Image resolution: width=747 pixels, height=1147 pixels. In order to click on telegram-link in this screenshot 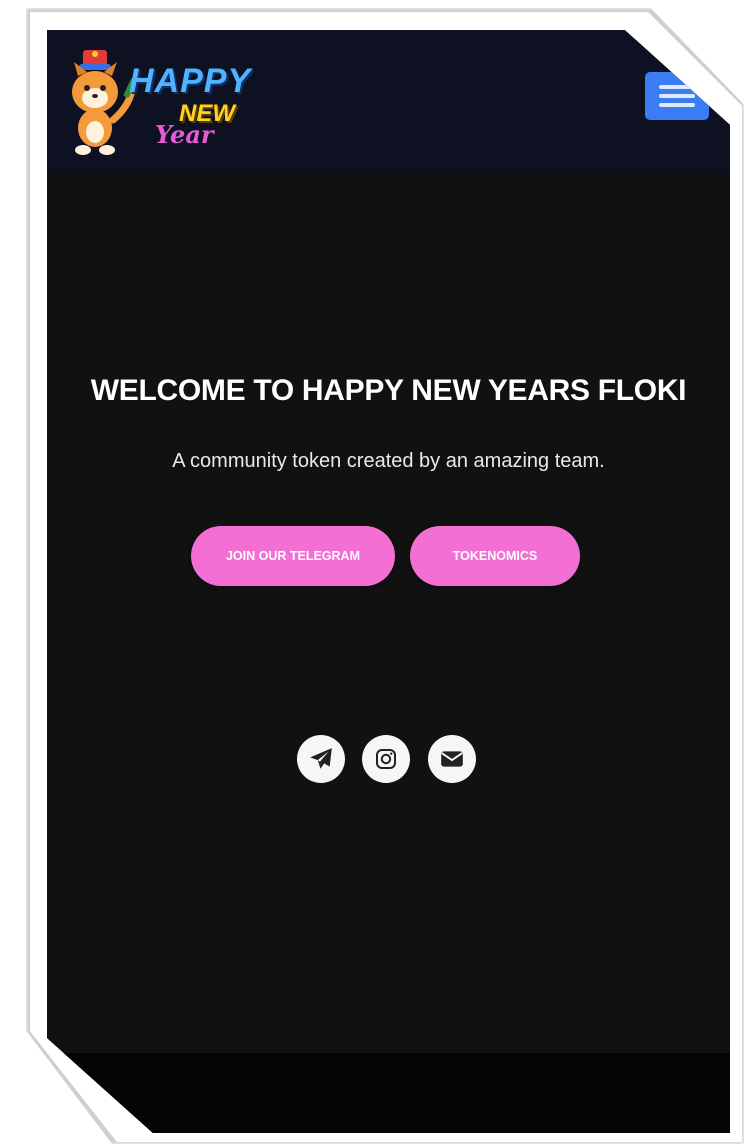, I will do `click(321, 759)`.